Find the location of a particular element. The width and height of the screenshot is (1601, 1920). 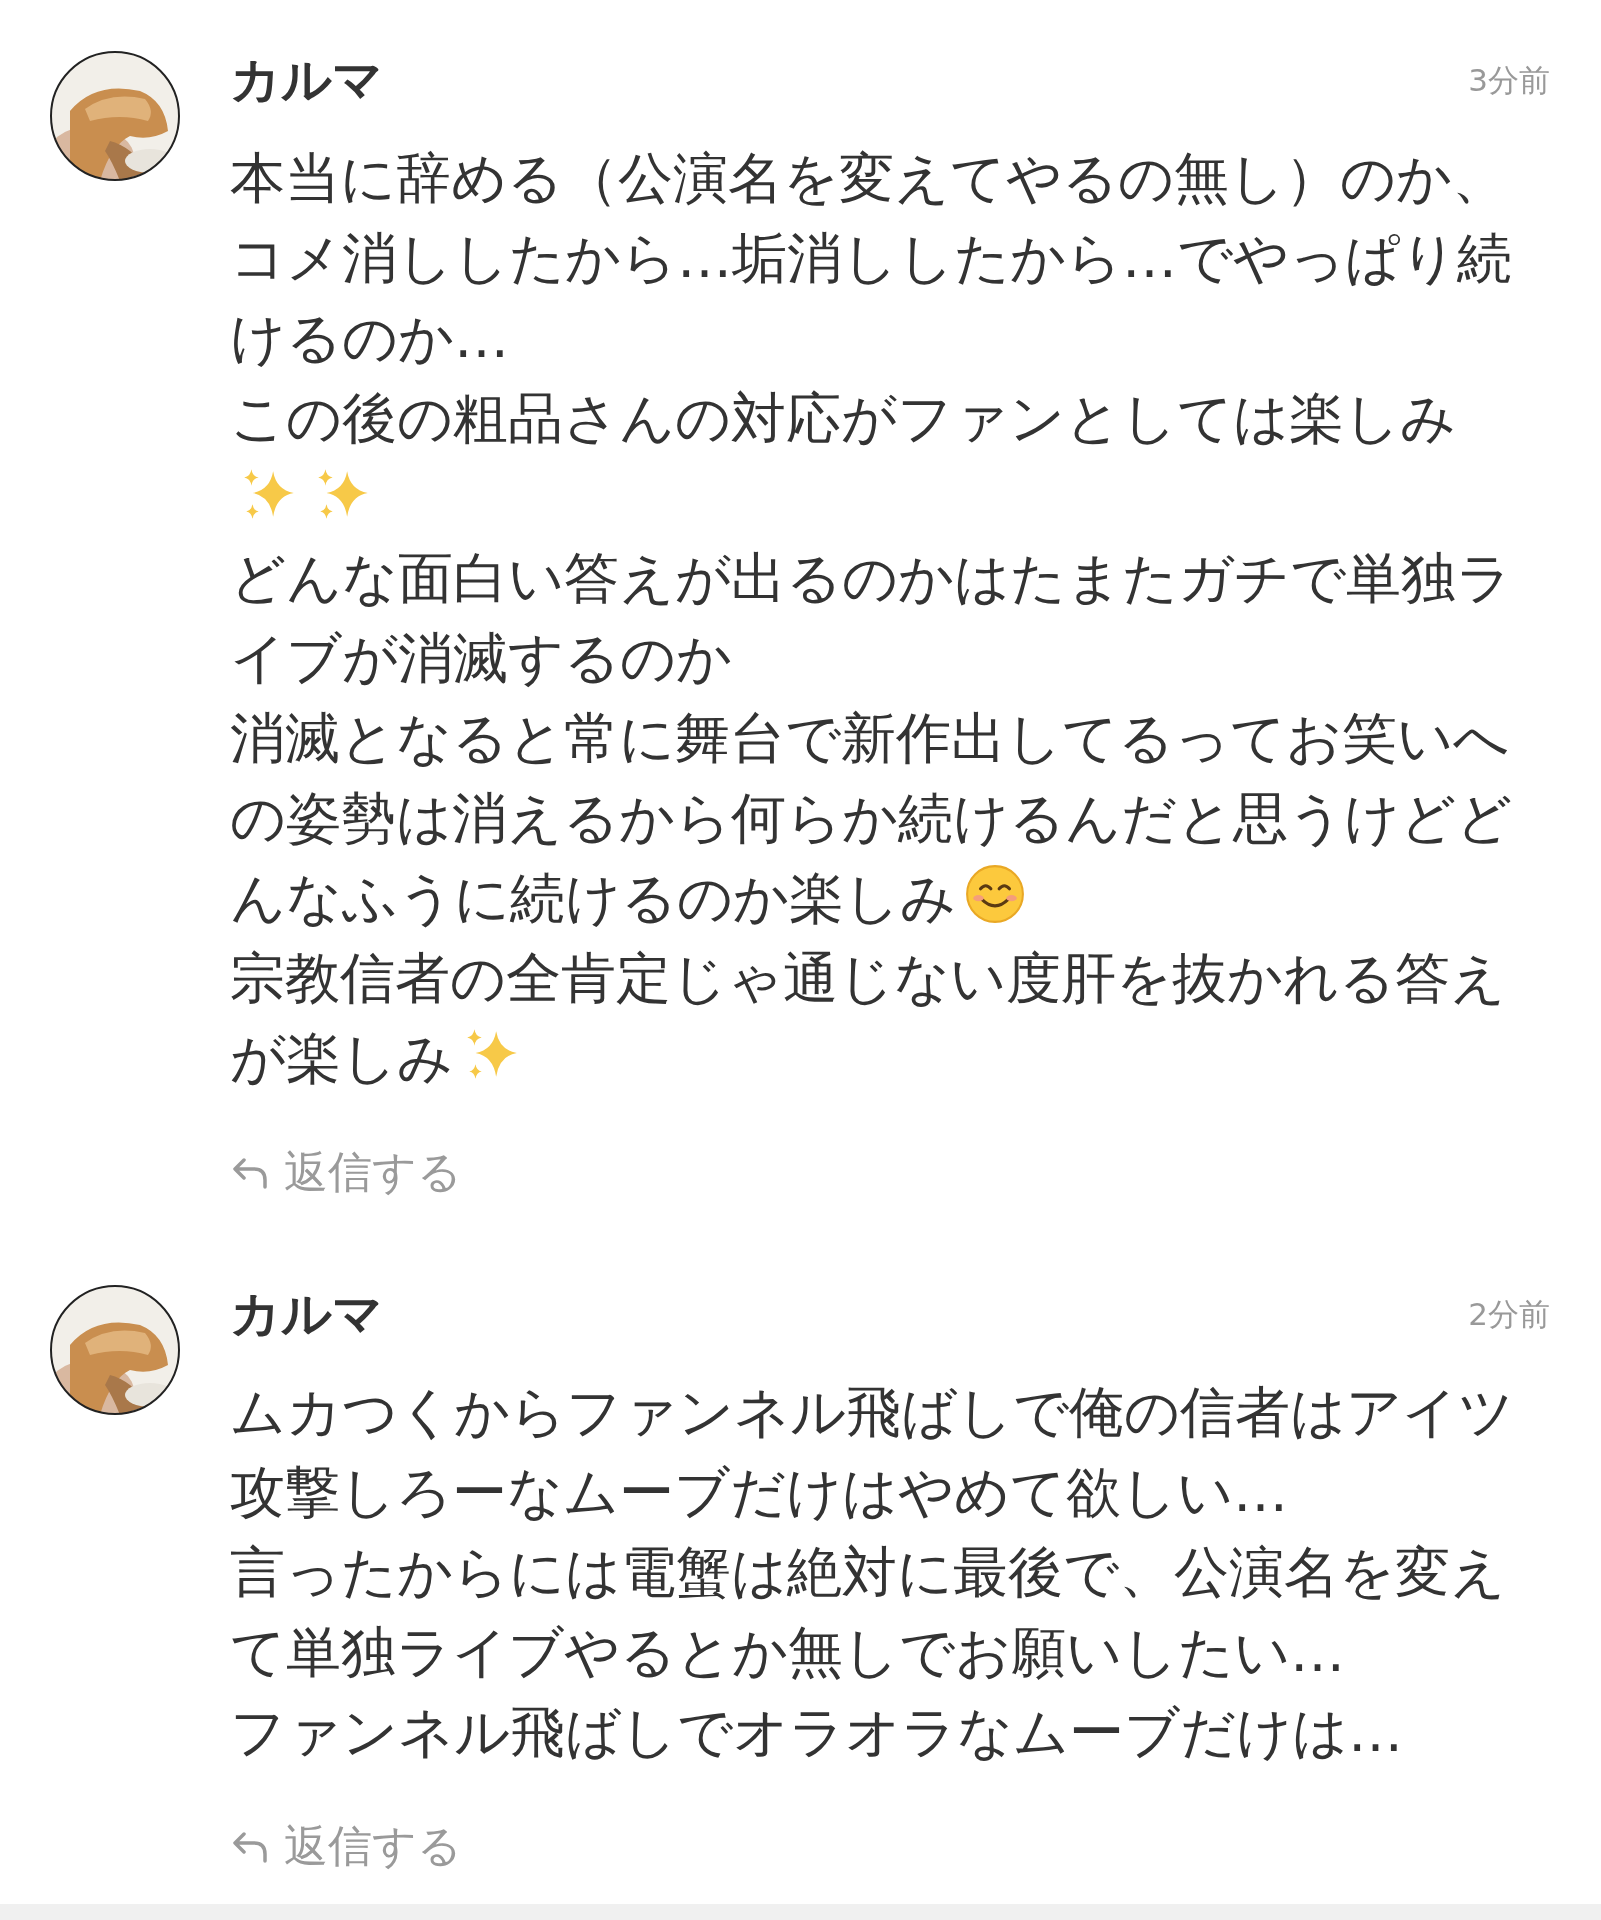

comment-text: 消滅となると常に舞台で新作出してるってお笑いへの姿勢は消えるから何らか続けるんだと思うけどどんなふうに続けるのか楽しみ is located at coordinates (871, 818).